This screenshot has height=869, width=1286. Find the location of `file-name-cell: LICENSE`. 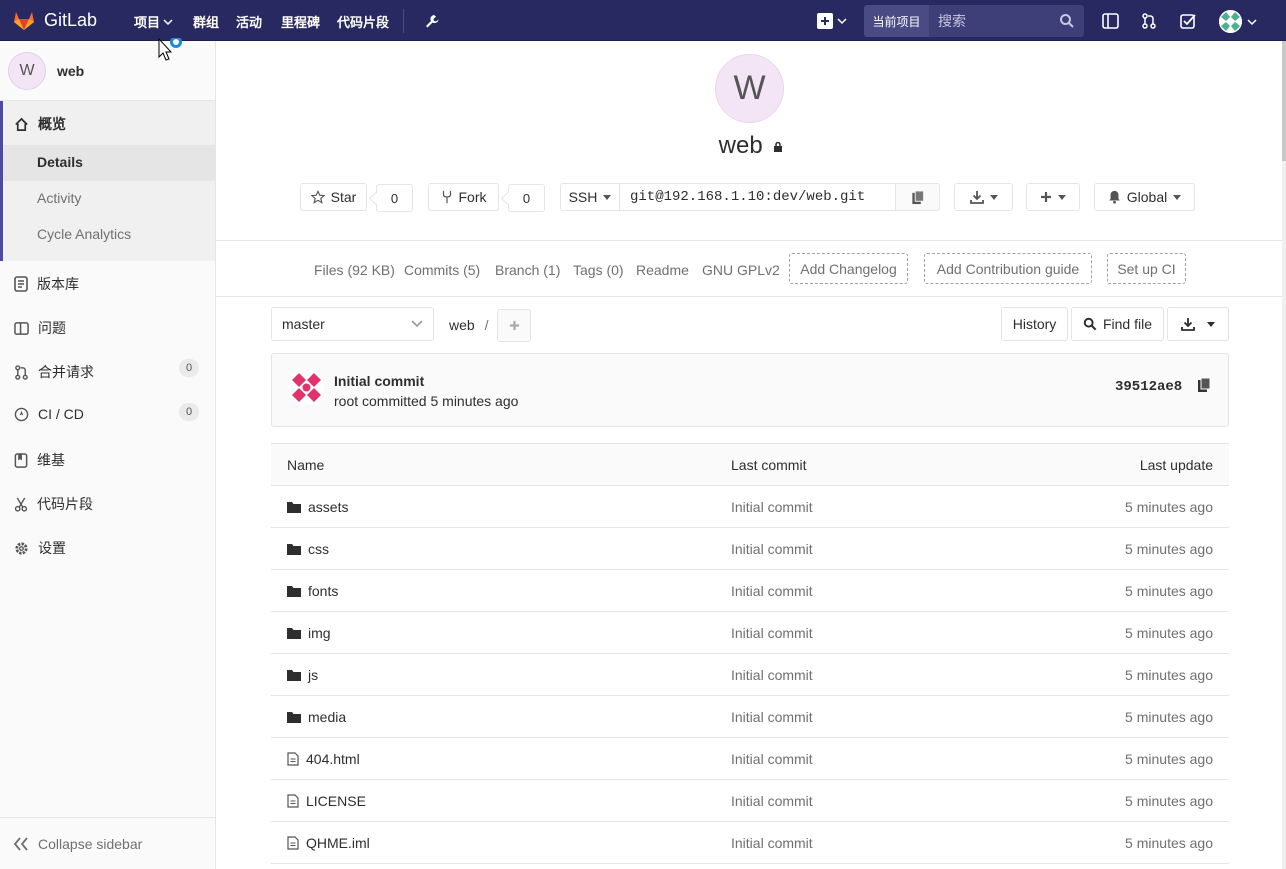

file-name-cell: LICENSE is located at coordinates (326, 801).